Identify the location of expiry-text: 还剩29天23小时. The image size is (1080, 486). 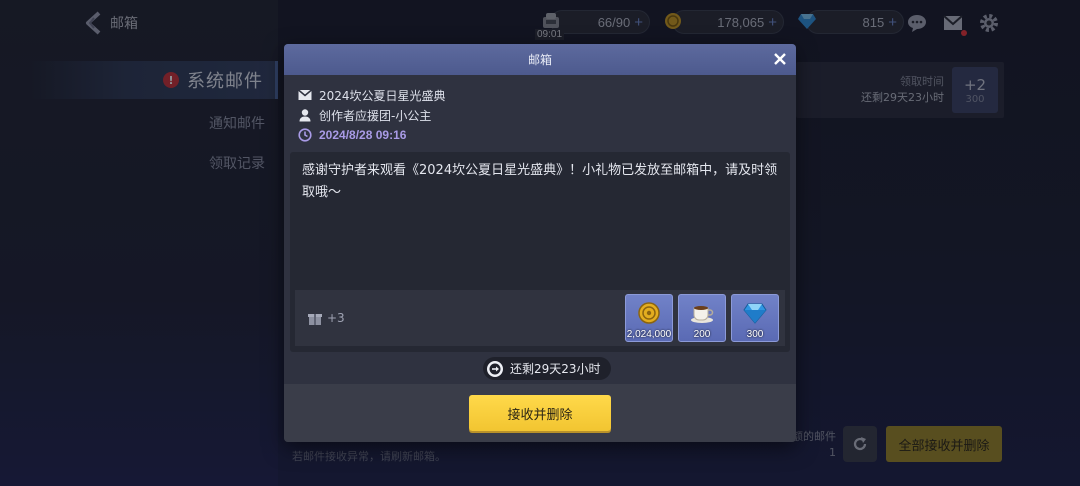
(555, 369).